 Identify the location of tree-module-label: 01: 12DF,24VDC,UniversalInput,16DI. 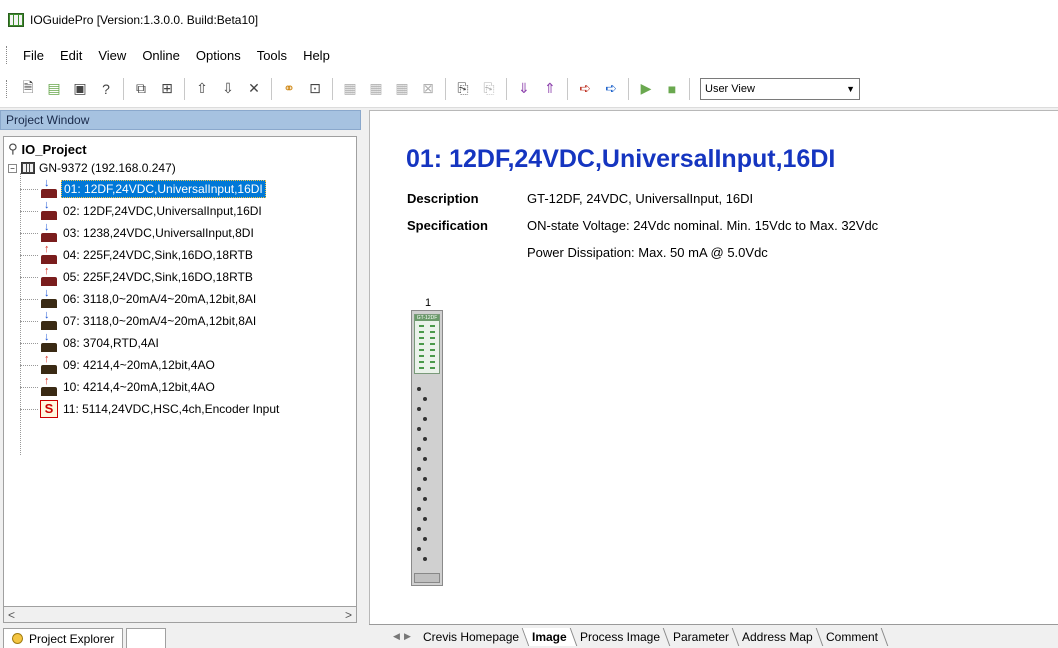
(163, 189).